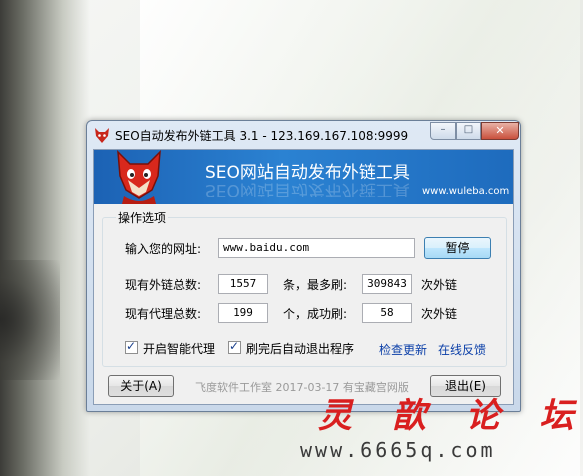  I want to click on minimize-icon: –, so click(443, 129).